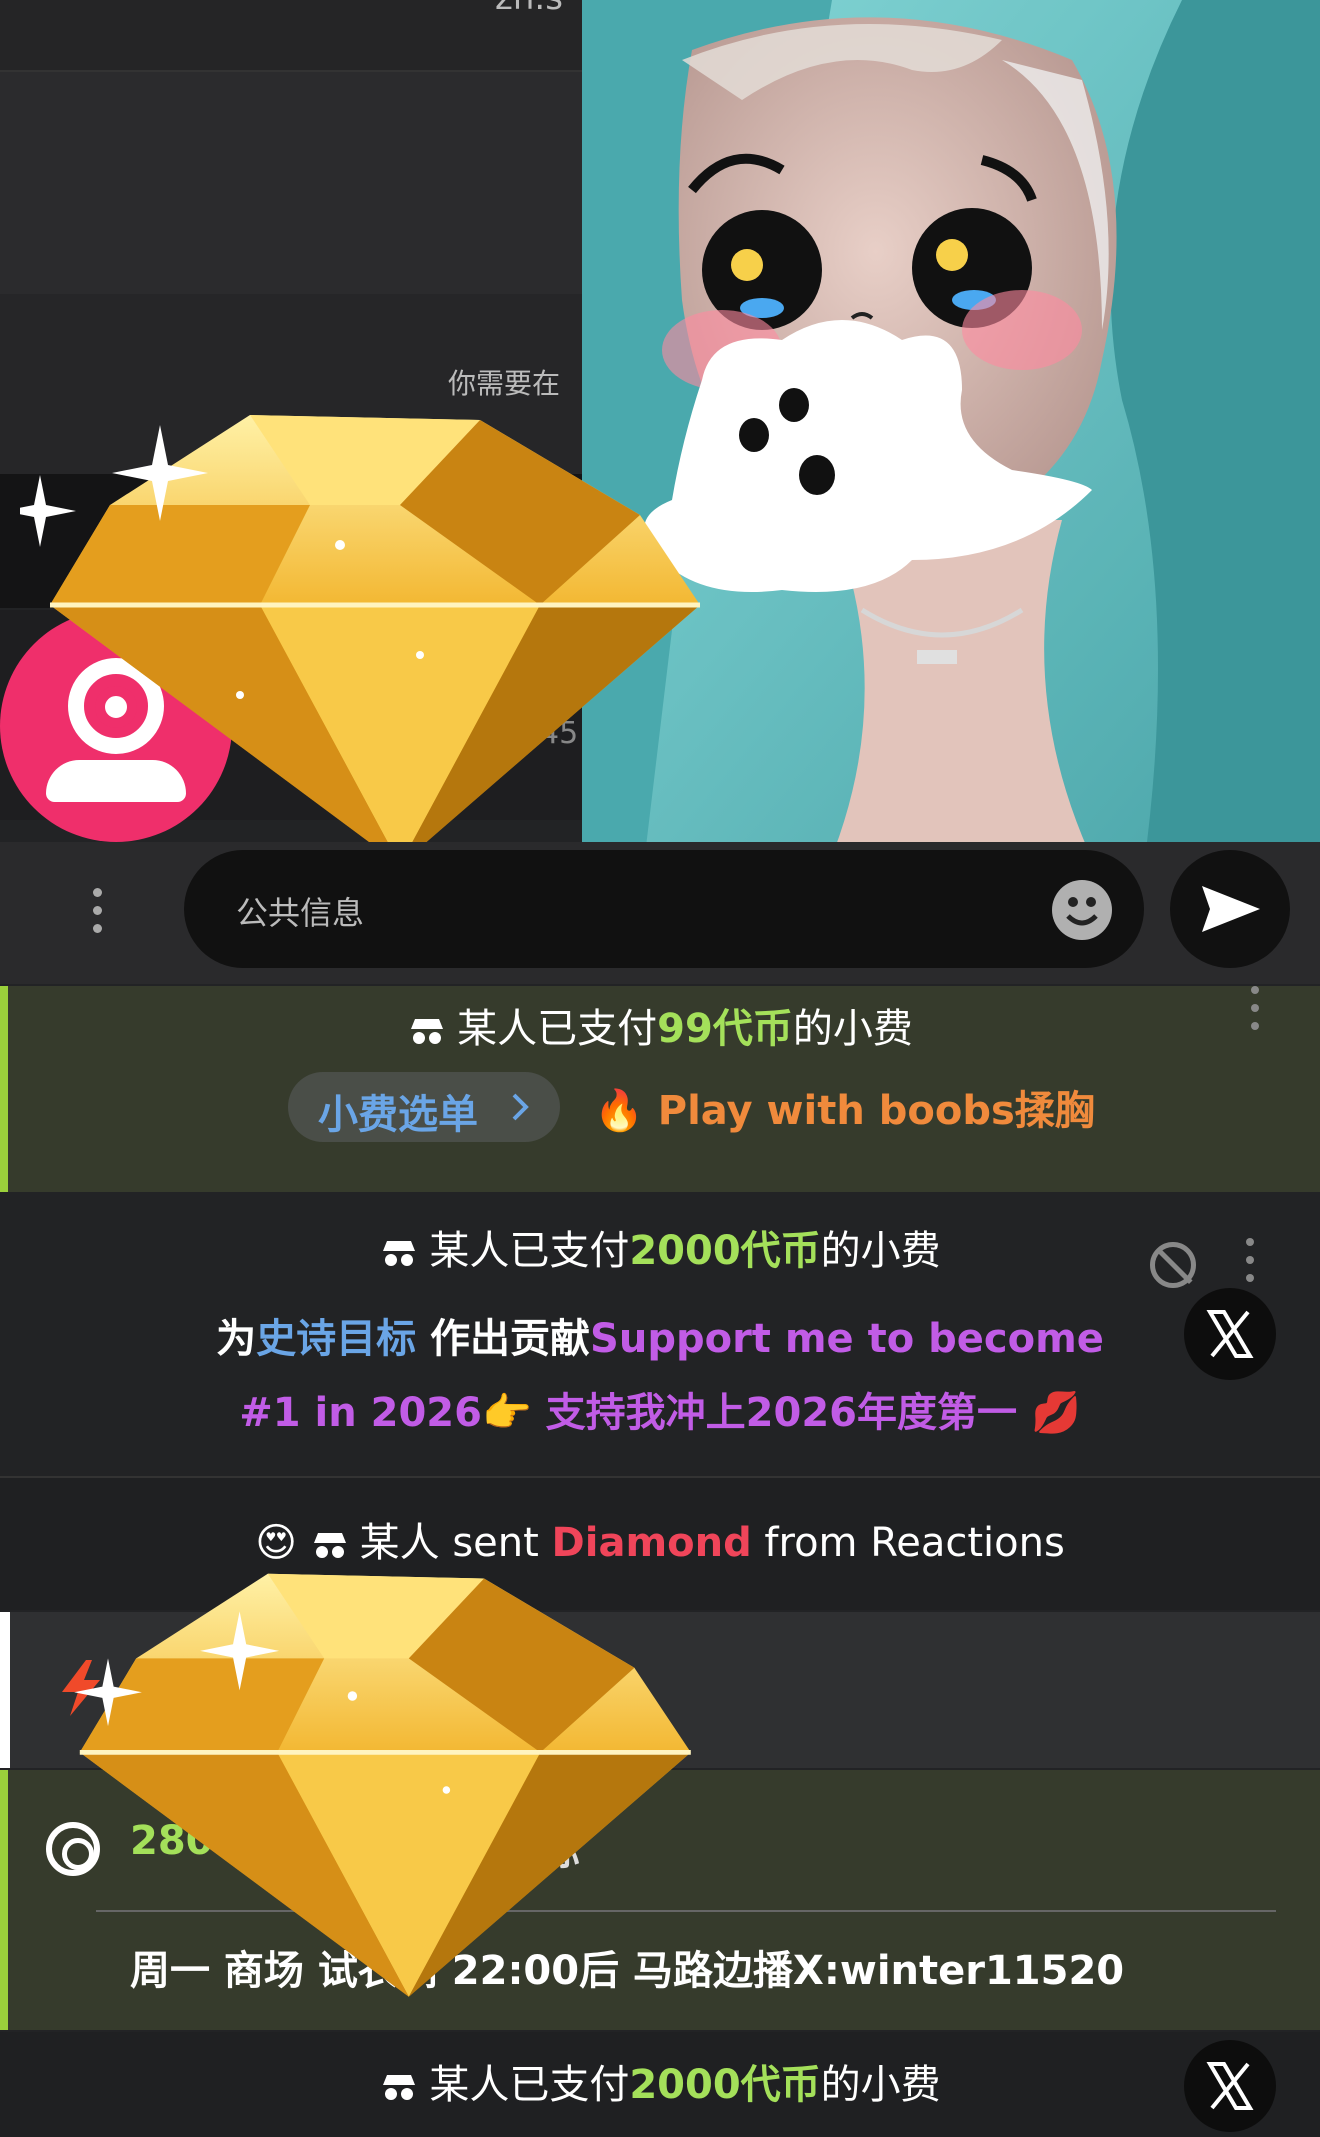 This screenshot has width=1320, height=2137. Describe the element at coordinates (97, 913) in the screenshot. I see `kebab-icon` at that location.